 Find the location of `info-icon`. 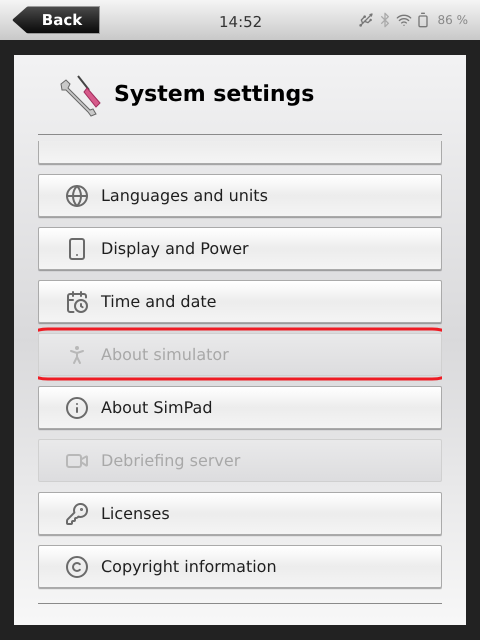

info-icon is located at coordinates (77, 408).